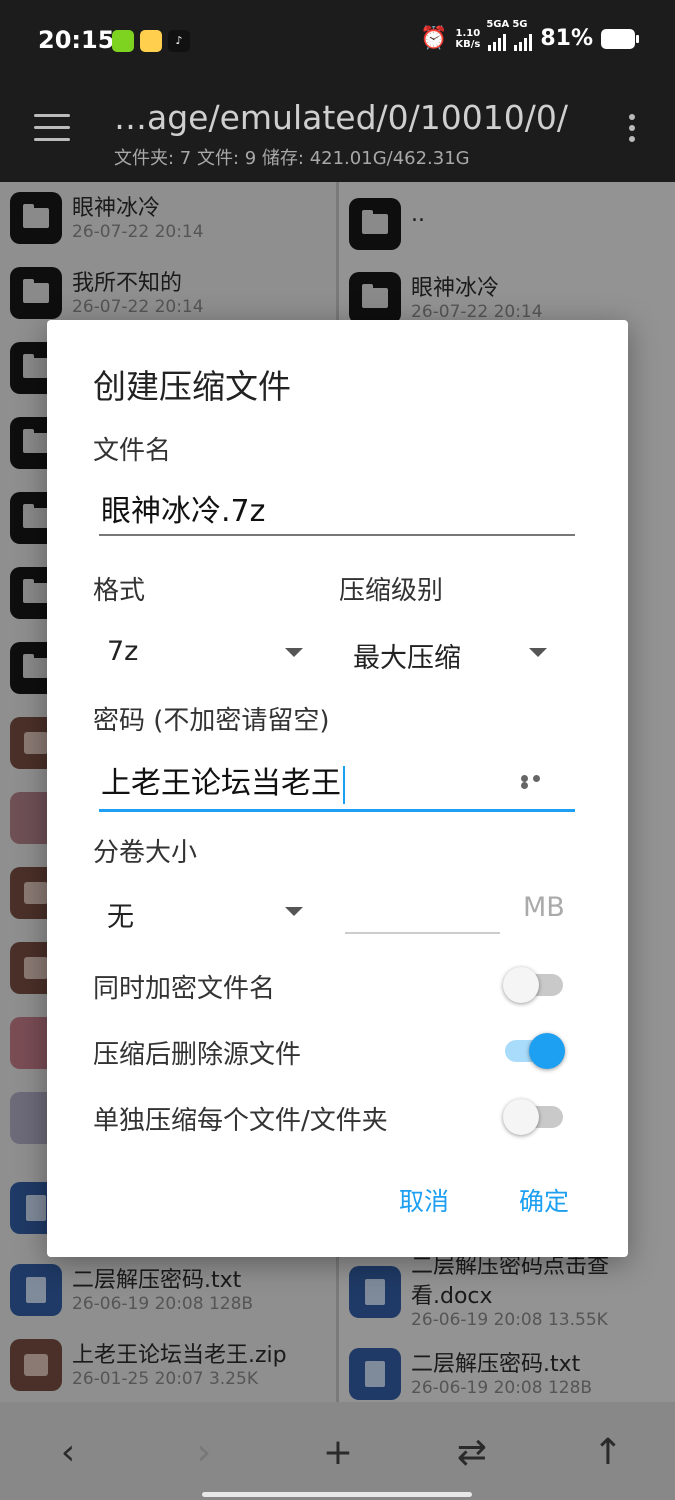 Image resolution: width=675 pixels, height=1500 pixels. I want to click on archive-icon, so click(36, 1365).